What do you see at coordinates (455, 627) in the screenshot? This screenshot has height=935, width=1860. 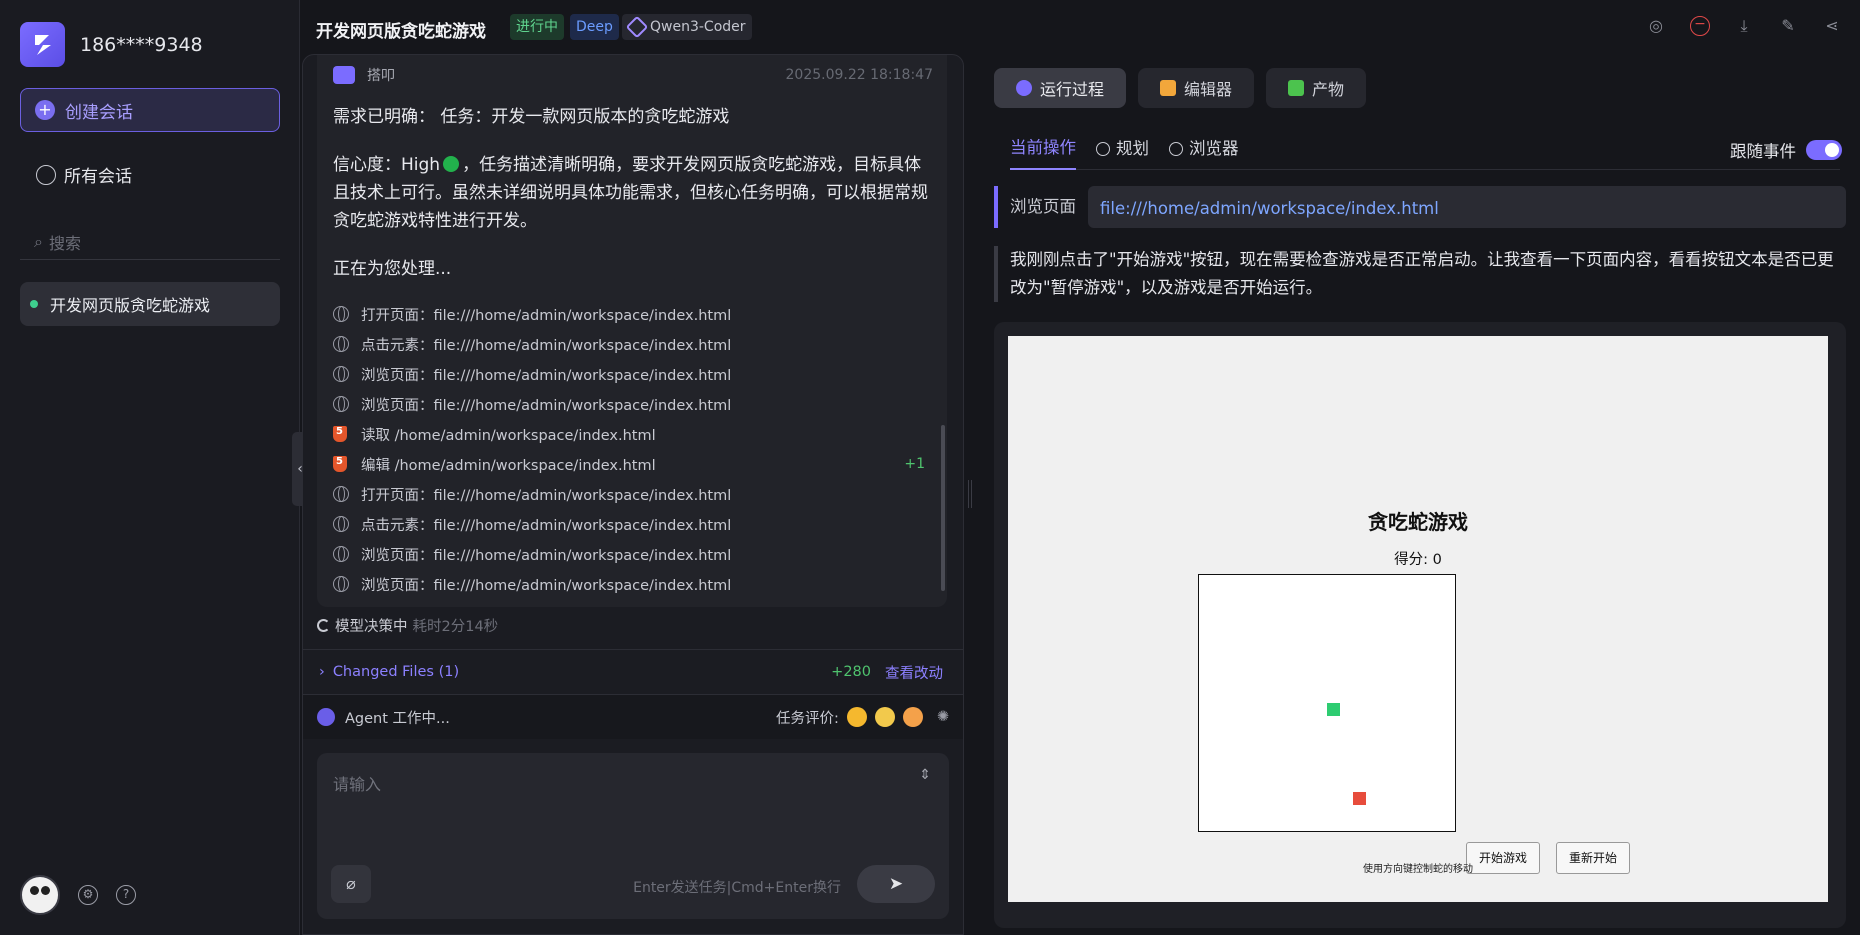 I see `thinking-duration: 耗时2分14秒` at bounding box center [455, 627].